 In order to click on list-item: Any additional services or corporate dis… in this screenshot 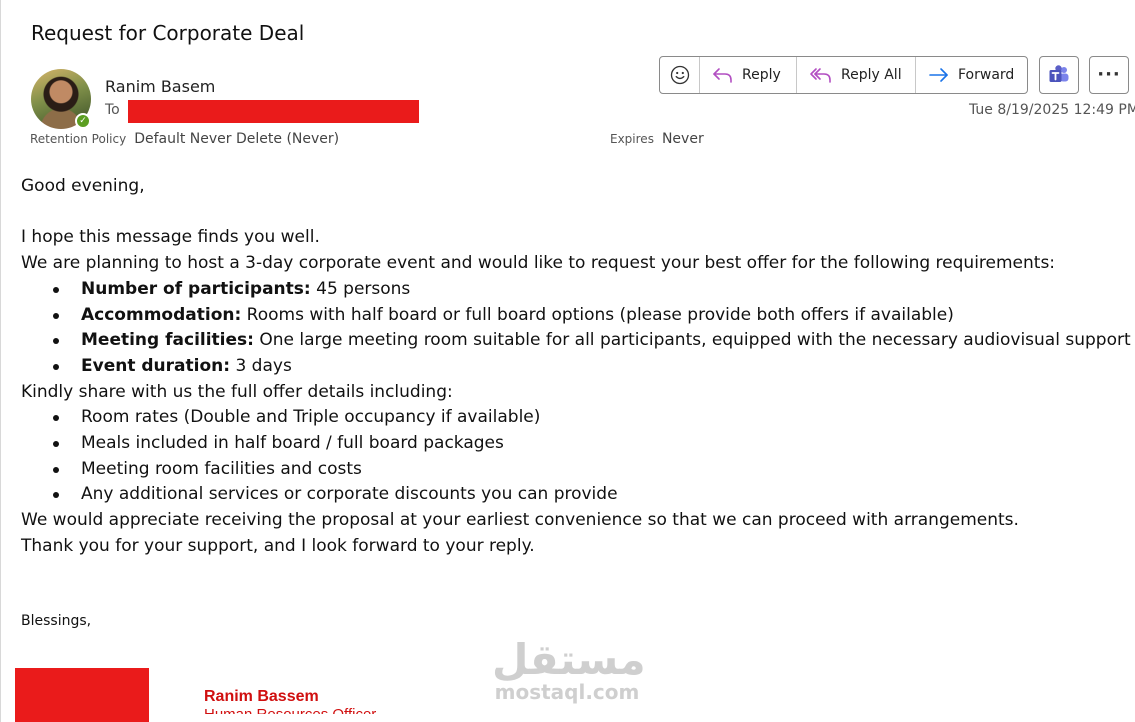, I will do `click(576, 495)`.